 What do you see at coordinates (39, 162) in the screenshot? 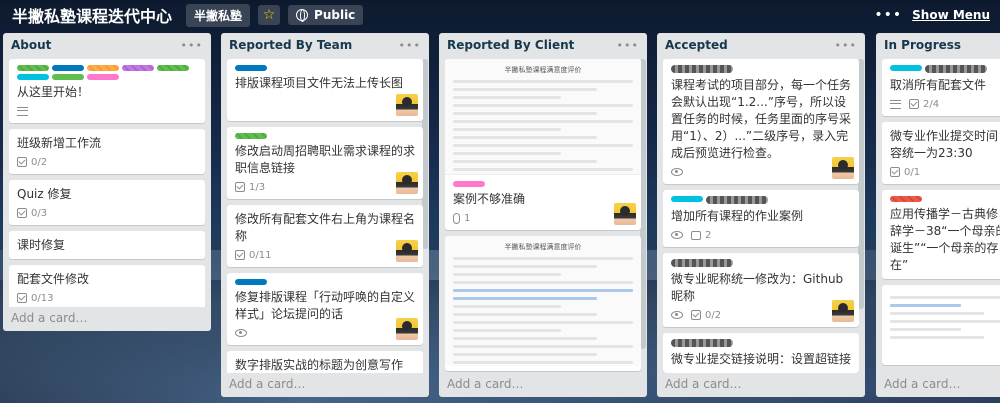
I see `checklist-count: 0/2` at bounding box center [39, 162].